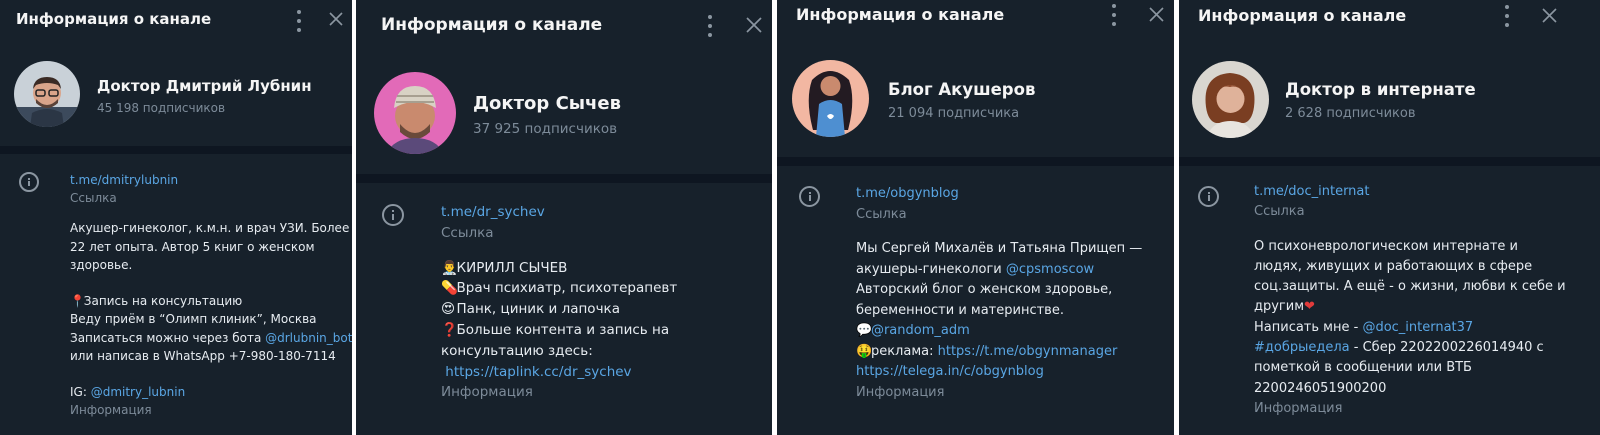  What do you see at coordinates (1410, 192) in the screenshot?
I see `channel-link: t.me/doc_internat` at bounding box center [1410, 192].